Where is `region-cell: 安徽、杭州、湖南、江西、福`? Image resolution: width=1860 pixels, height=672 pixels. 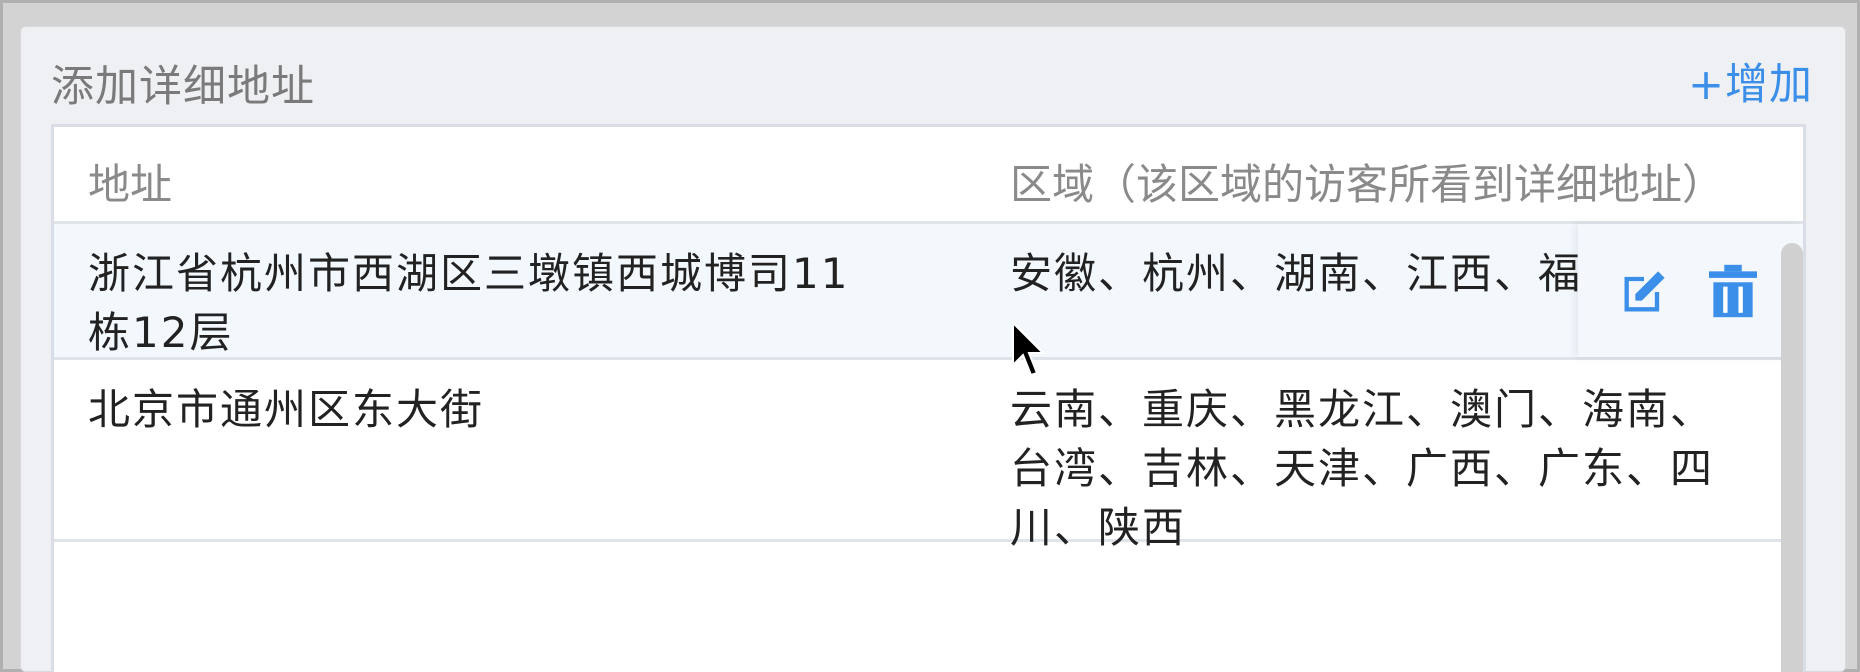
region-cell: 安徽、杭州、湖南、江西、福 is located at coordinates (1296, 273).